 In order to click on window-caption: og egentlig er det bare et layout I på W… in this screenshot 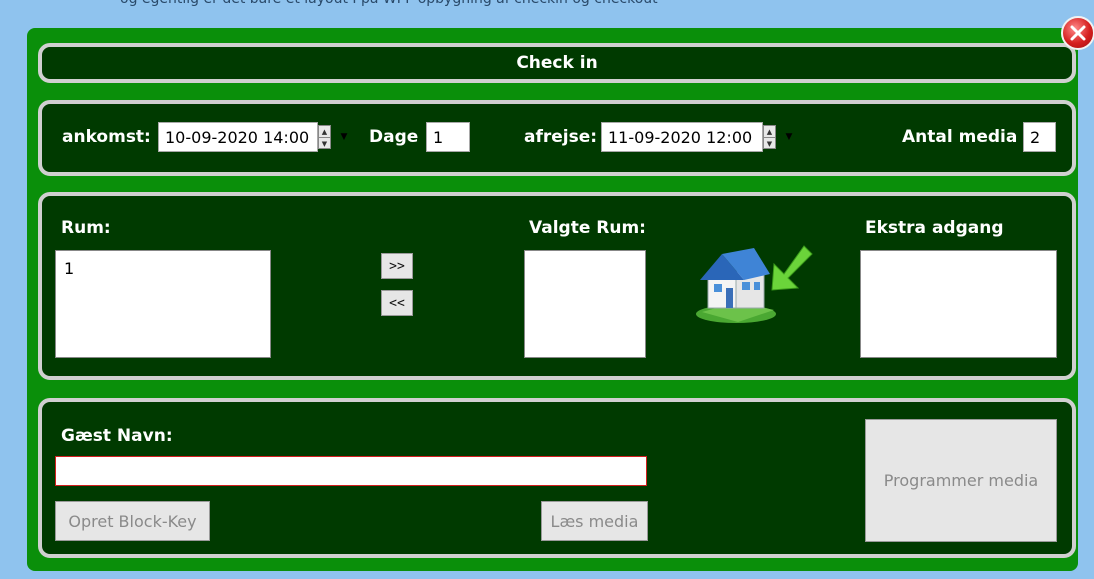, I will do `click(570, 4)`.